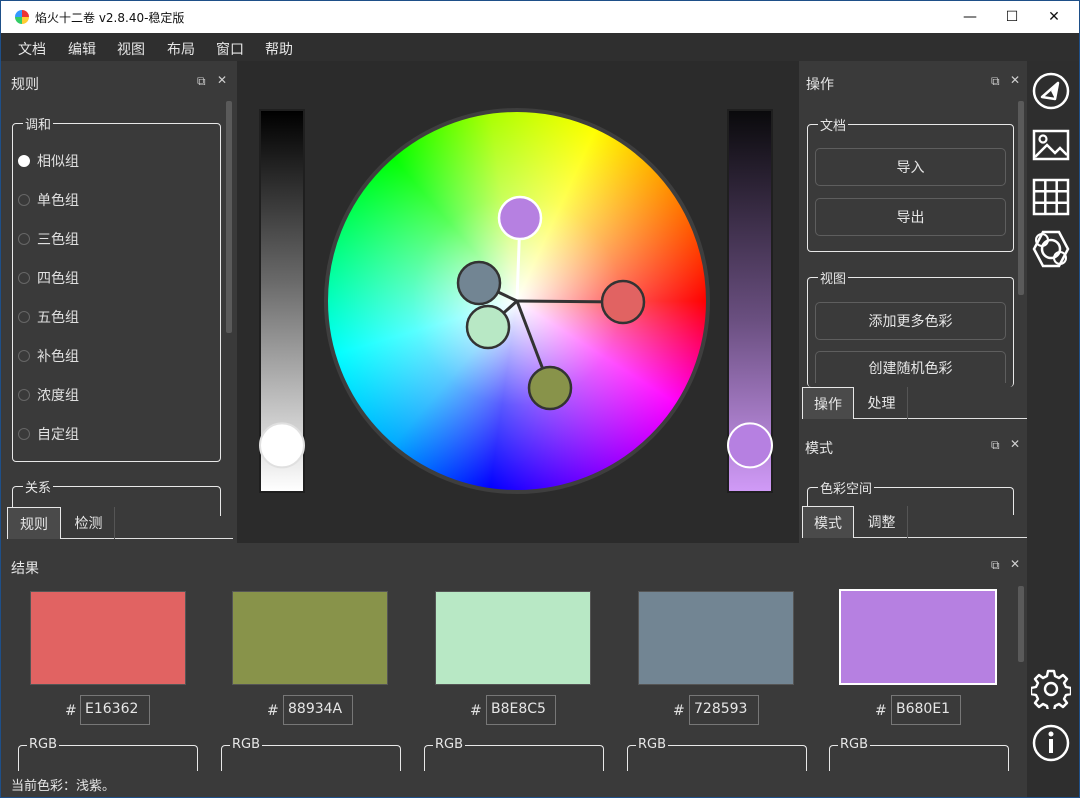 This screenshot has height=798, width=1080. What do you see at coordinates (63, 786) in the screenshot?
I see `status-text: 当前色彩：浅紫。` at bounding box center [63, 786].